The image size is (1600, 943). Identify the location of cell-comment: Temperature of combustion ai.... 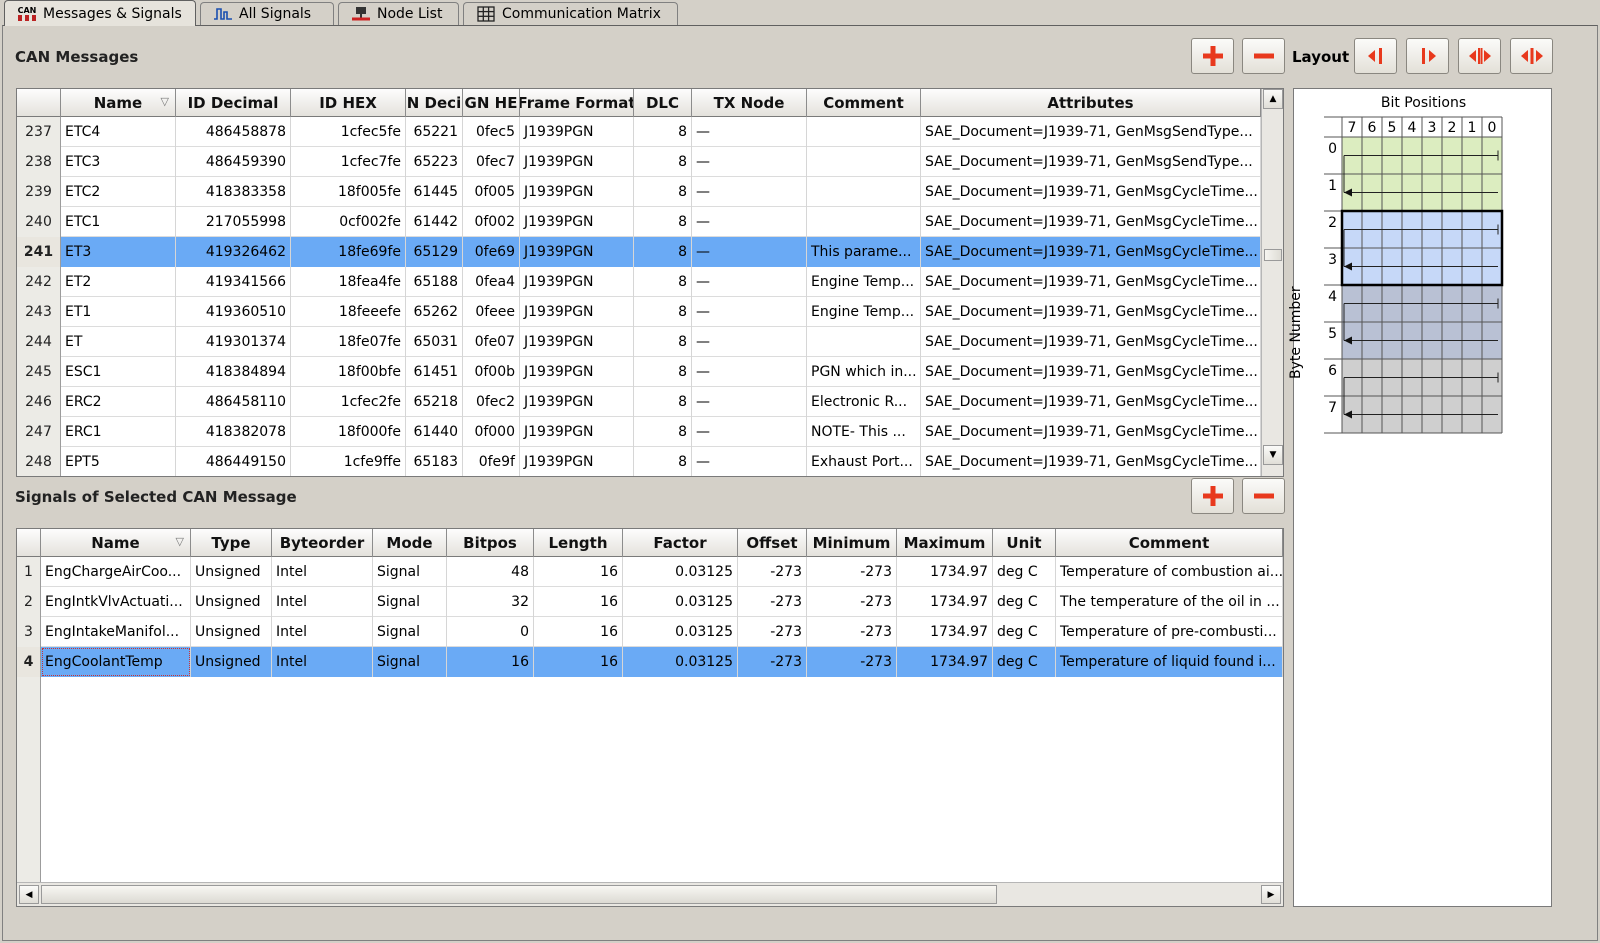
(1169, 572).